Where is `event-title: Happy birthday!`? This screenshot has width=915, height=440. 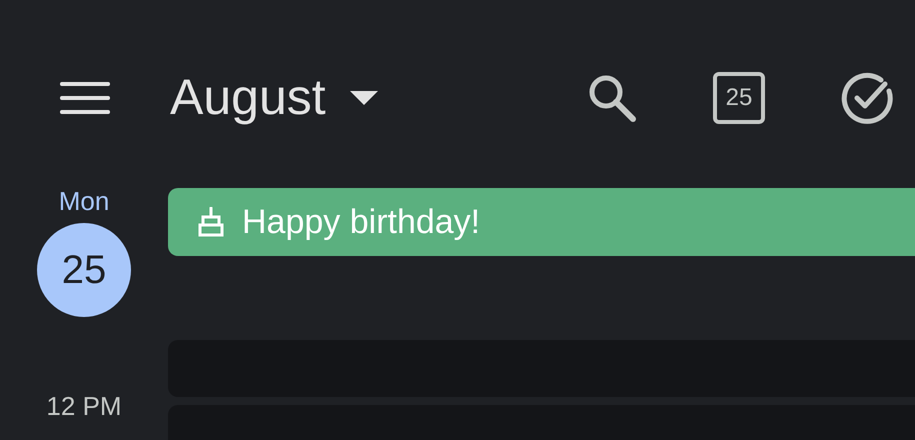 event-title: Happy birthday! is located at coordinates (361, 222).